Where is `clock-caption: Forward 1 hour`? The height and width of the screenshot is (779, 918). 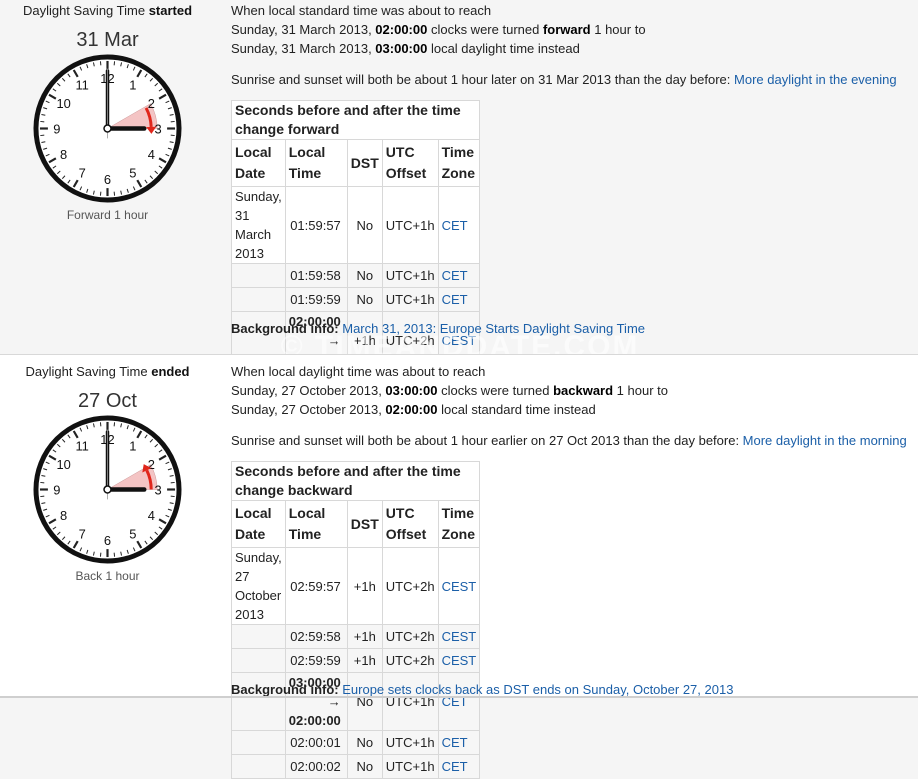
clock-caption: Forward 1 hour is located at coordinates (107, 215).